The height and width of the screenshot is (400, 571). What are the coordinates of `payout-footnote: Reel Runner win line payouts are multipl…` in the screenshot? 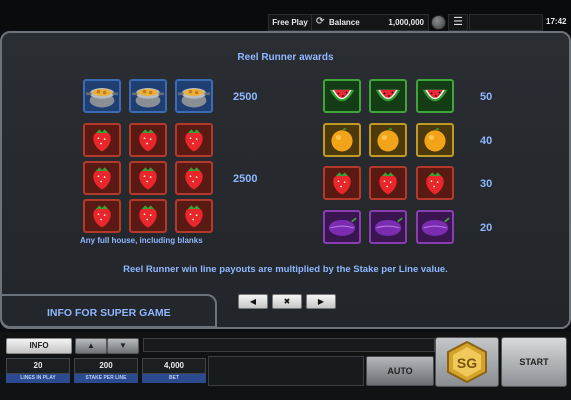 It's located at (285, 269).